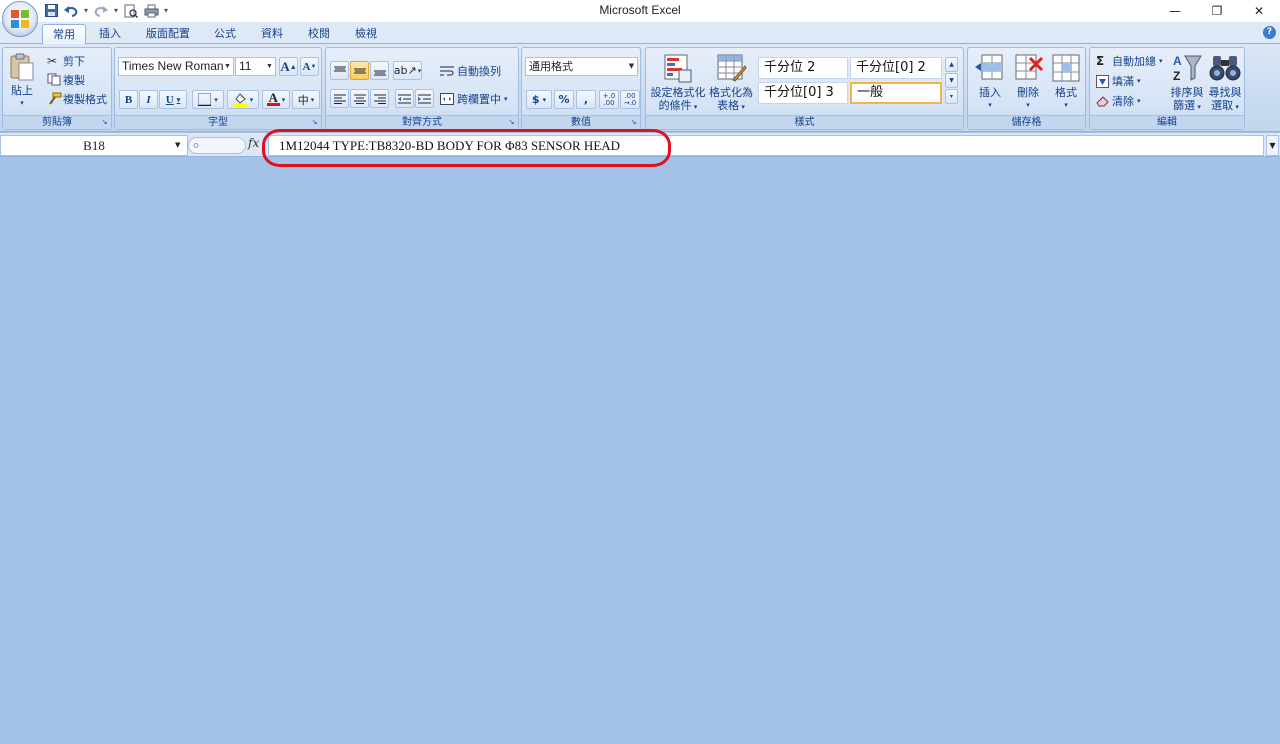 The width and height of the screenshot is (1280, 744). Describe the element at coordinates (379, 70) in the screenshot. I see `align-bottom-button` at that location.